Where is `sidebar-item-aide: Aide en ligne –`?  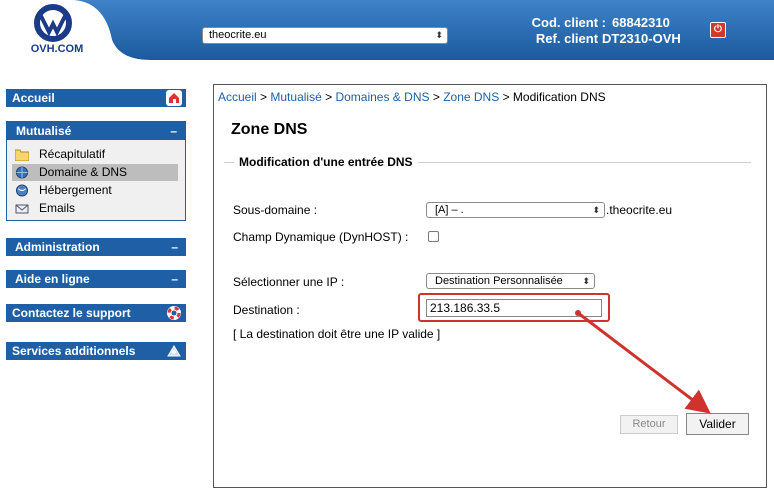
sidebar-item-aide: Aide en ligne – is located at coordinates (96, 279).